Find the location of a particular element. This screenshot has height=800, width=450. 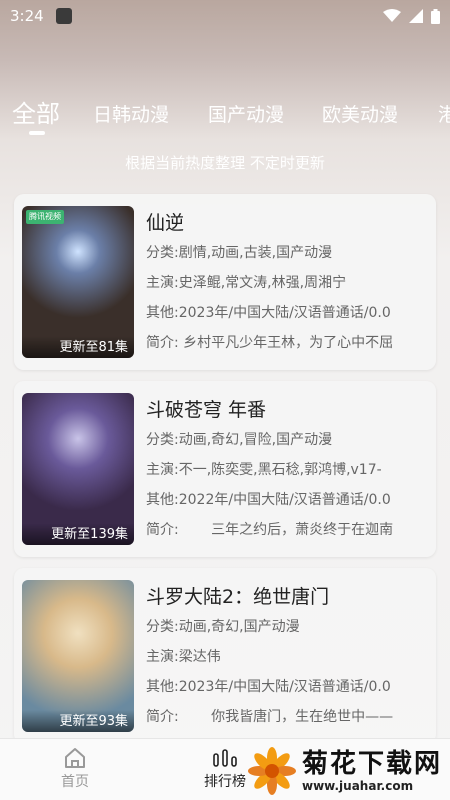

watermark: 菊花下载网 www.juahar.com is located at coordinates (348, 771).